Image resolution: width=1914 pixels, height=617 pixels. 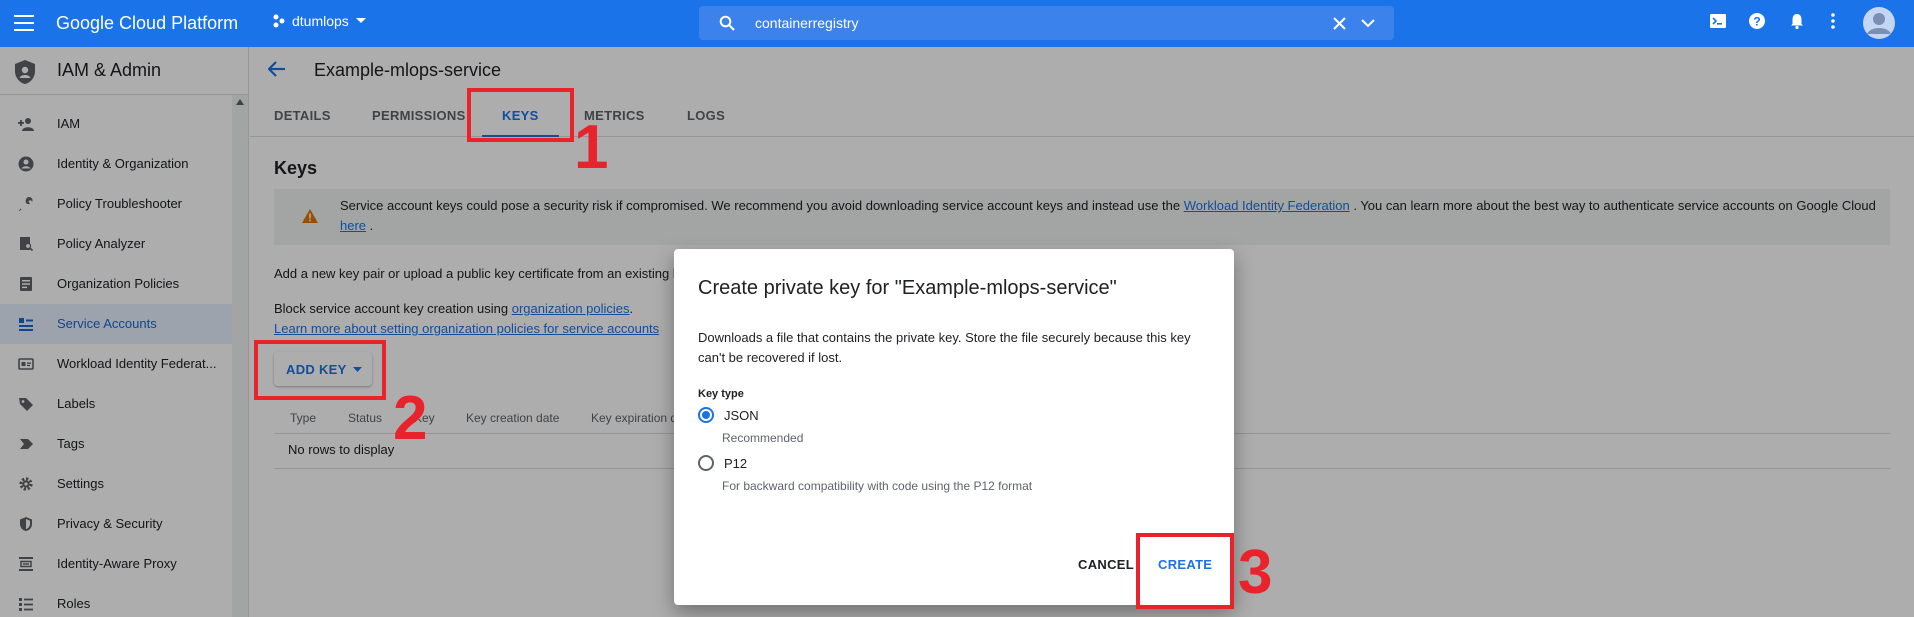 I want to click on radio-json: JSON, so click(x=728, y=415).